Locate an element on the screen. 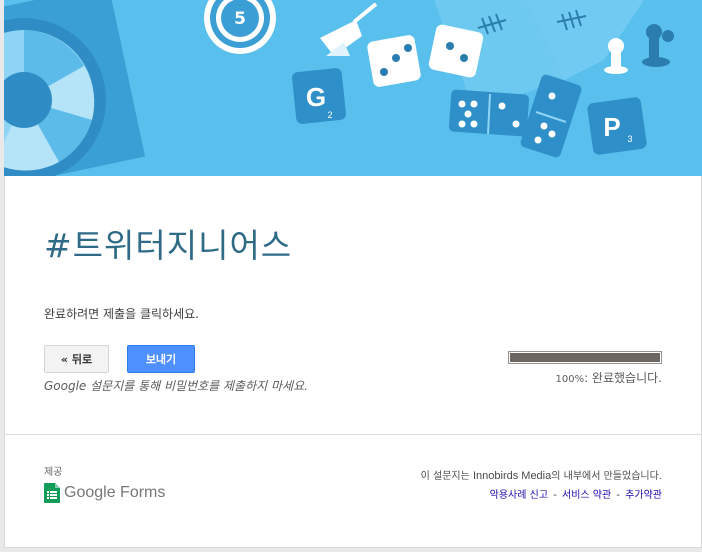 The width and height of the screenshot is (702, 552). additional-terms-link: 추가약관 is located at coordinates (643, 495).